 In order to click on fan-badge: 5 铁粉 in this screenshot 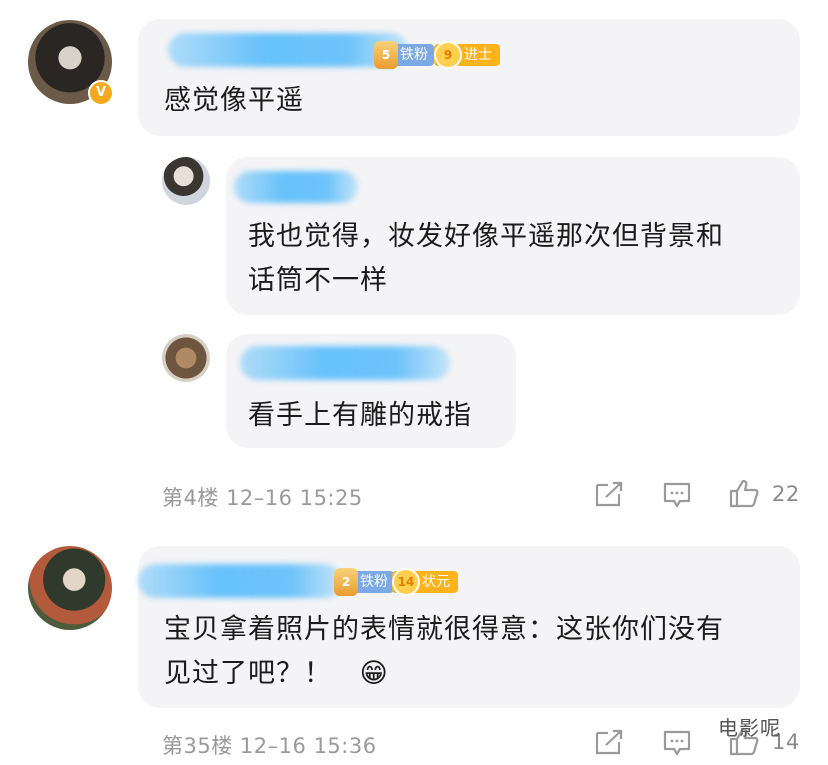, I will do `click(404, 55)`.